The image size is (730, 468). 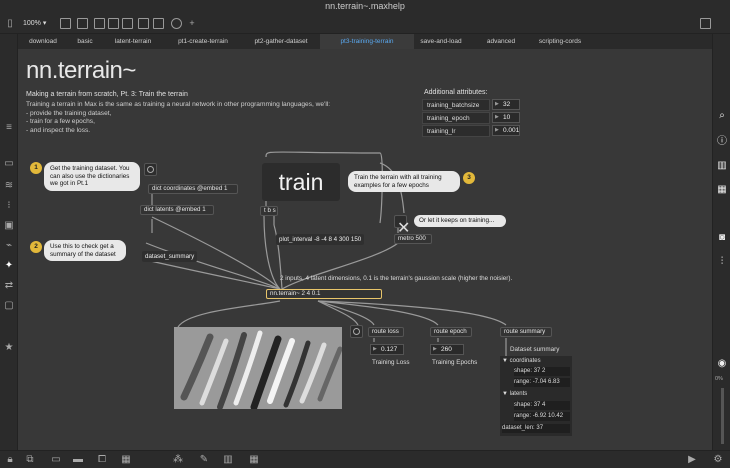 What do you see at coordinates (413, 239) in the screenshot?
I see `metro-object: metro 500` at bounding box center [413, 239].